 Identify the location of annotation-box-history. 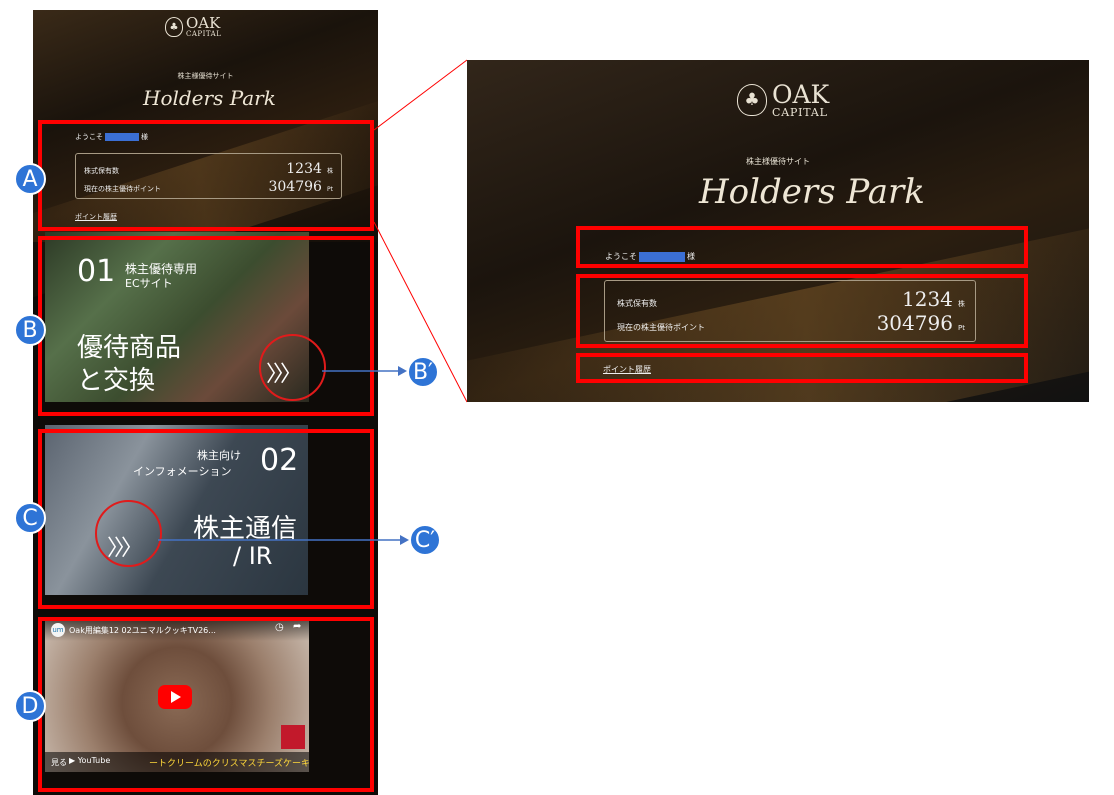
(802, 368).